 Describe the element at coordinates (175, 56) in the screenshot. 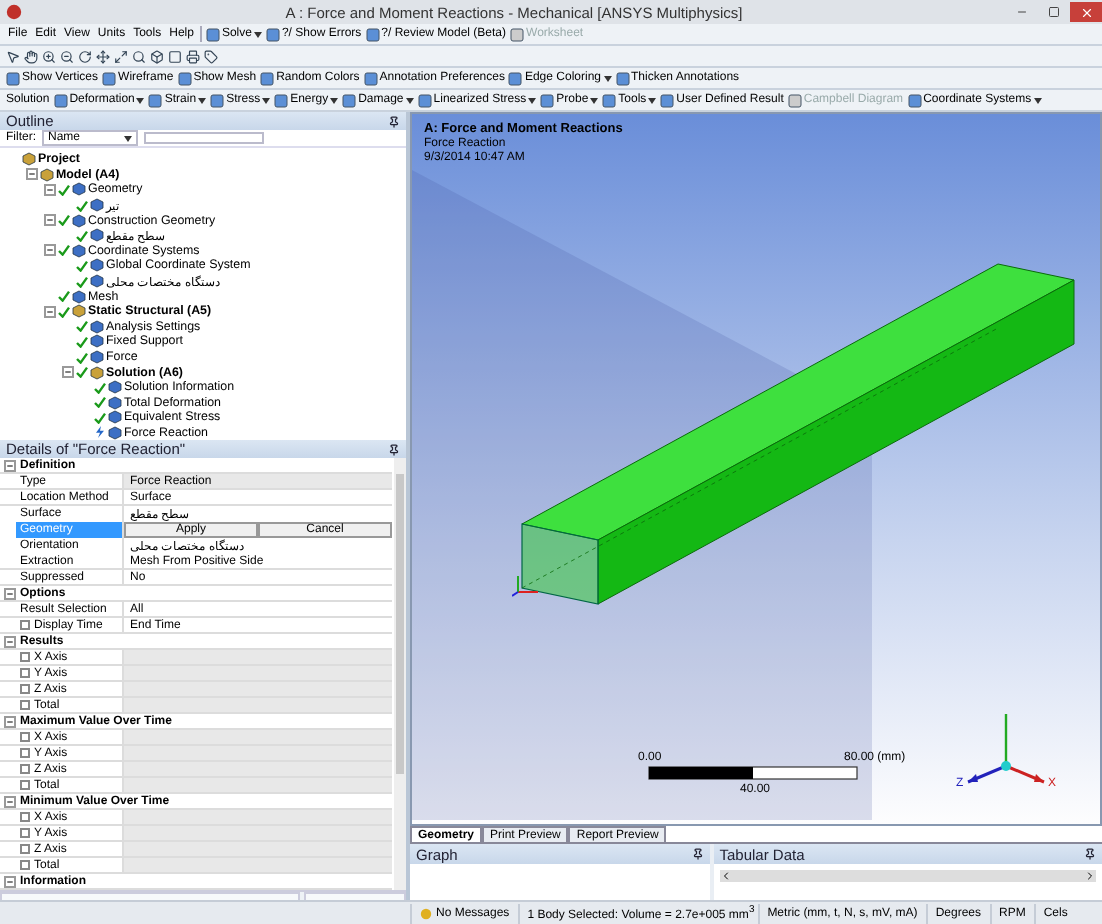

I see `square-icon` at that location.